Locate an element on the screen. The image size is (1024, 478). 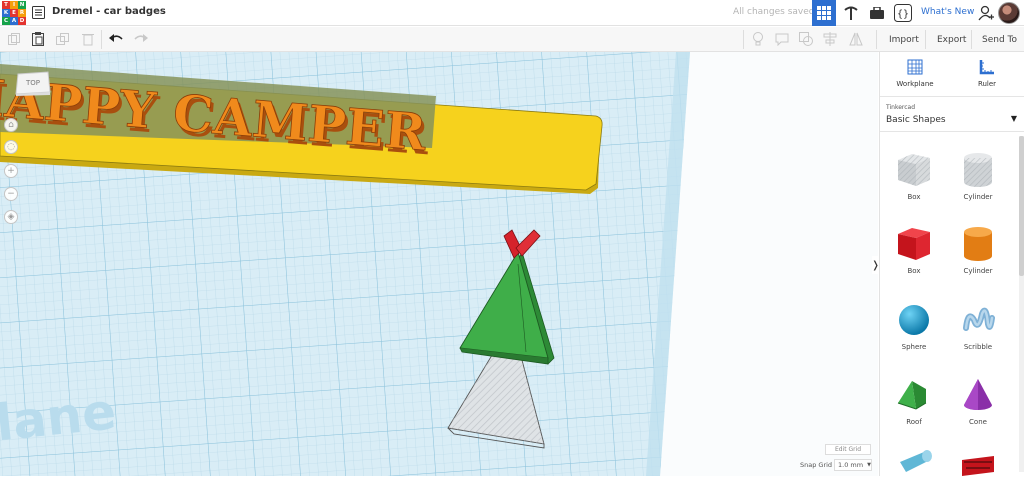
fit-icon: ◌ is located at coordinates (11, 146).